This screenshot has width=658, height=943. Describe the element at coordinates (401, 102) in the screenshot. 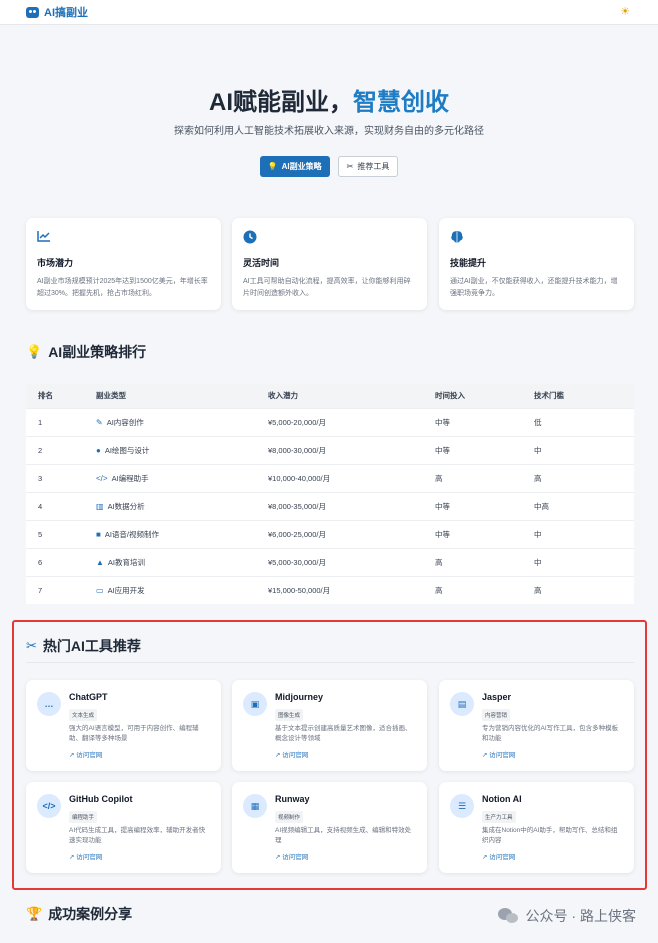

I see `hero-title-highlight: 智慧创收` at that location.